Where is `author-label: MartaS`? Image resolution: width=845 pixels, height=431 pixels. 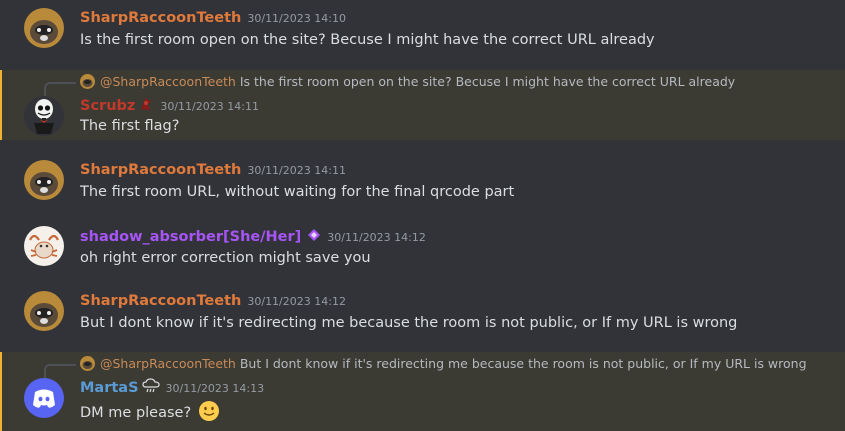 author-label: MartaS is located at coordinates (109, 388).